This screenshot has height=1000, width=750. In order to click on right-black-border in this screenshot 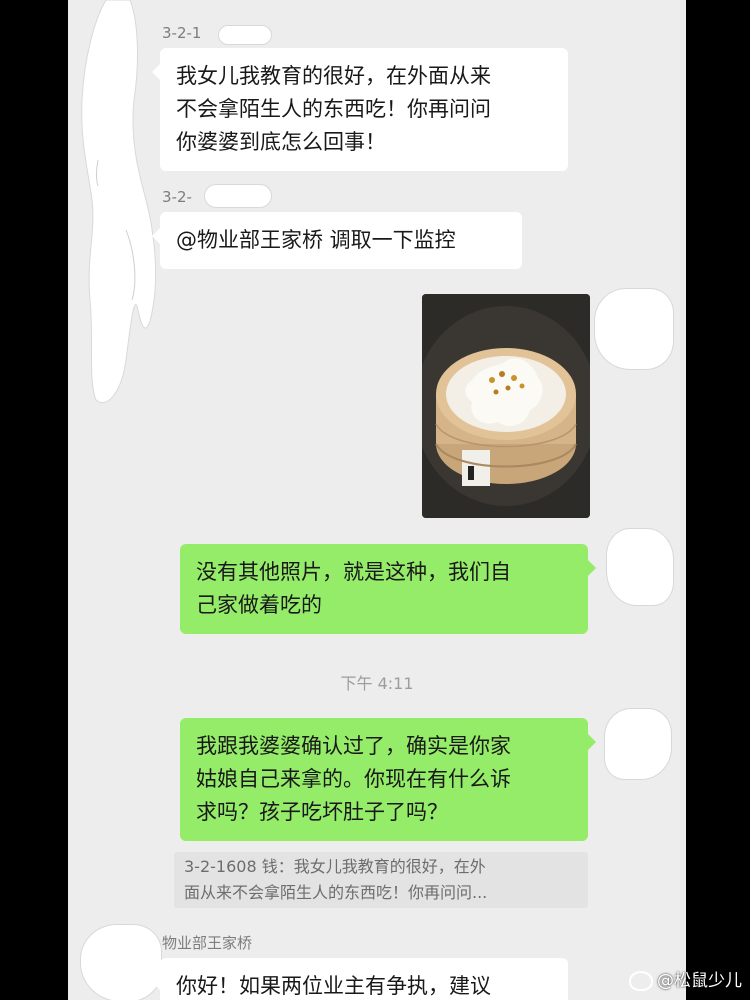, I will do `click(718, 500)`.